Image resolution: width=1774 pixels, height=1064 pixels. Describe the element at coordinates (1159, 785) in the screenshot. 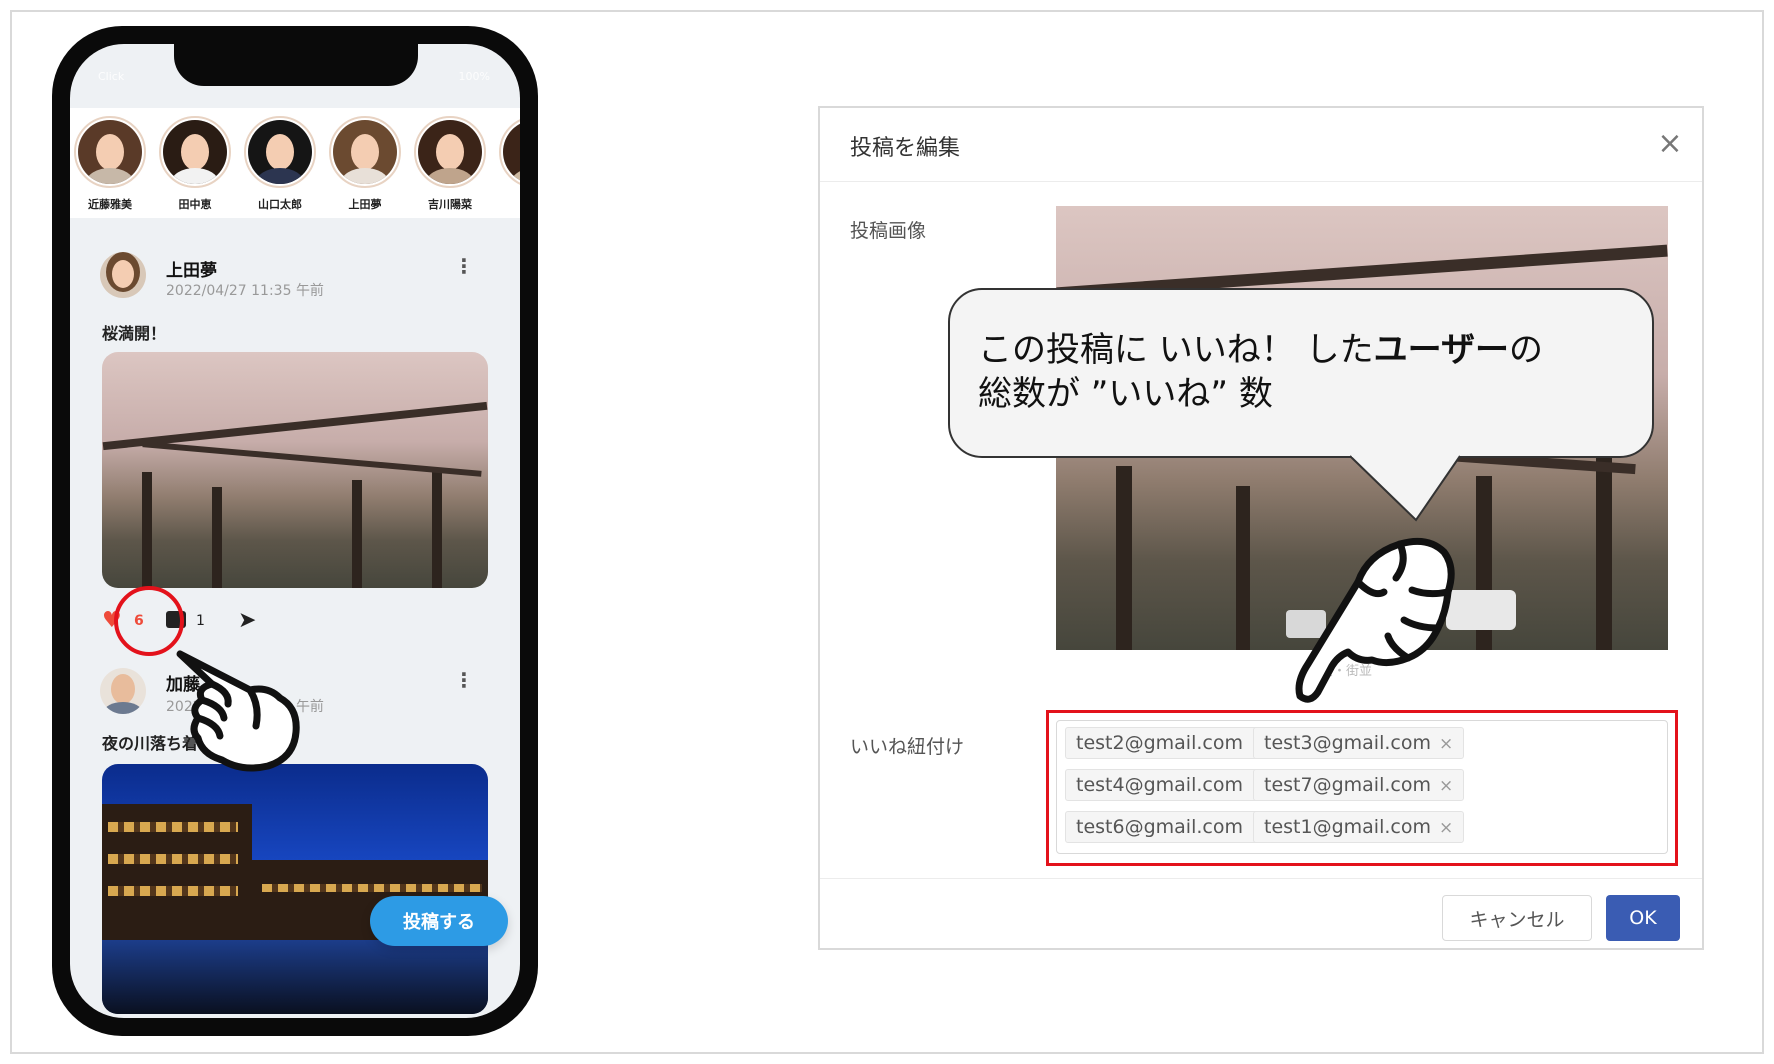

I see `tag-label: test4@gmail.com` at that location.